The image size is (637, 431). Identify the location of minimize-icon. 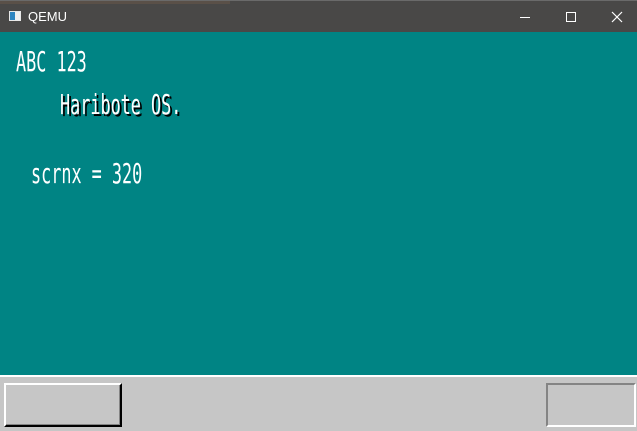
(525, 17).